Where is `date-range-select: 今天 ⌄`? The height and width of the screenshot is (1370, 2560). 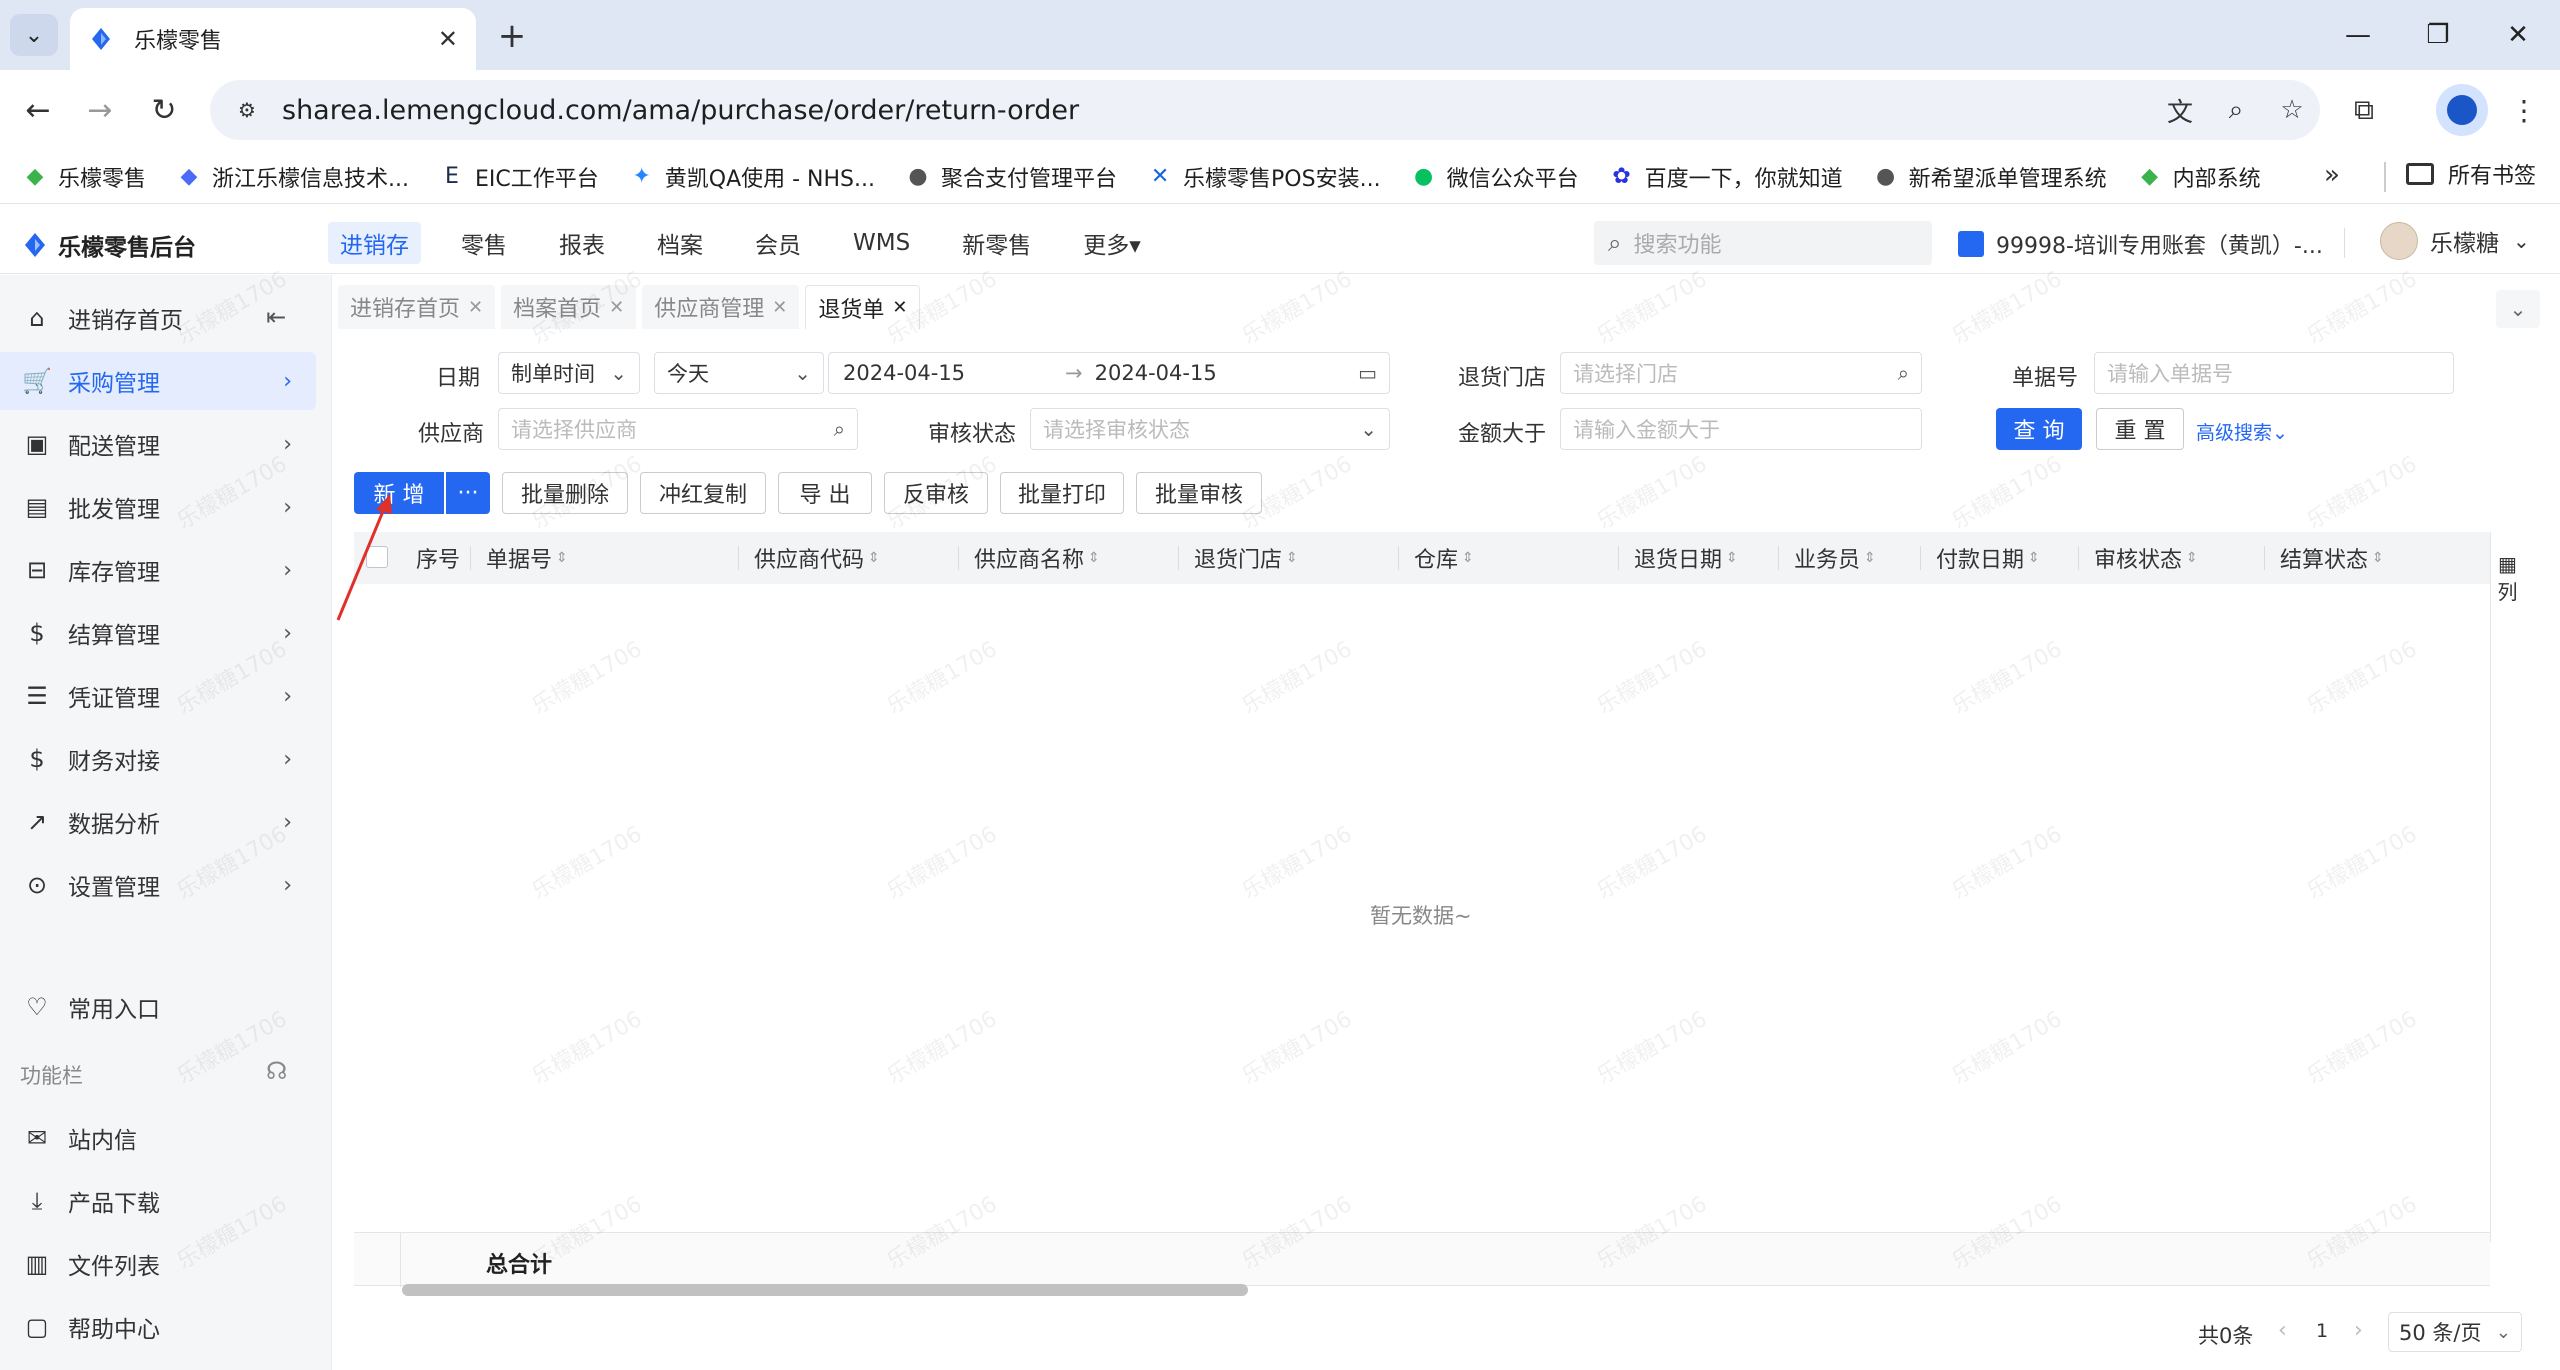
date-range-select: 今天 ⌄ is located at coordinates (739, 373).